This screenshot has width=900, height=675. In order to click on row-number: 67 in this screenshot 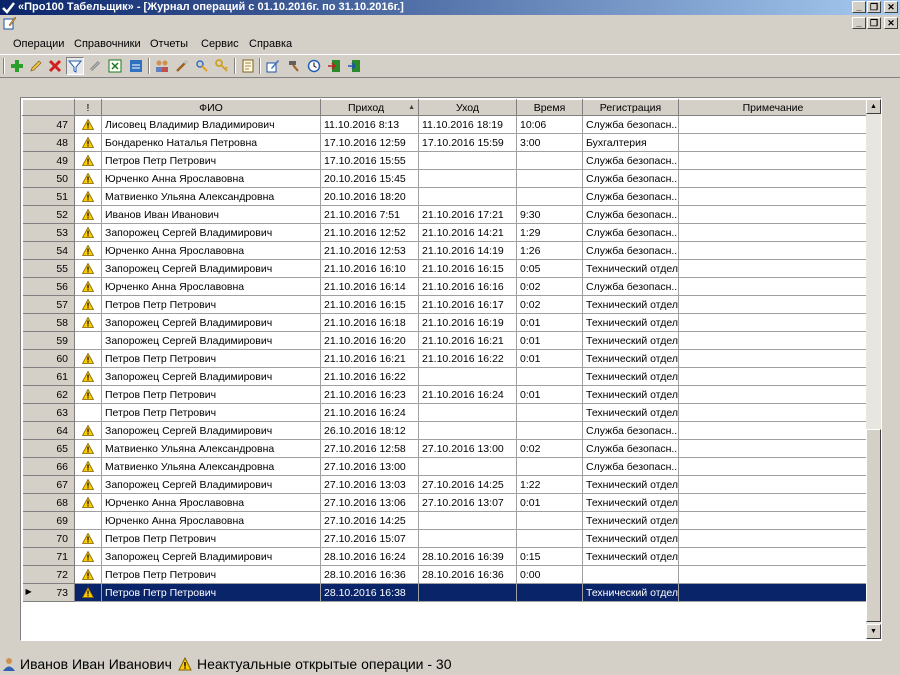, I will do `click(48, 484)`.